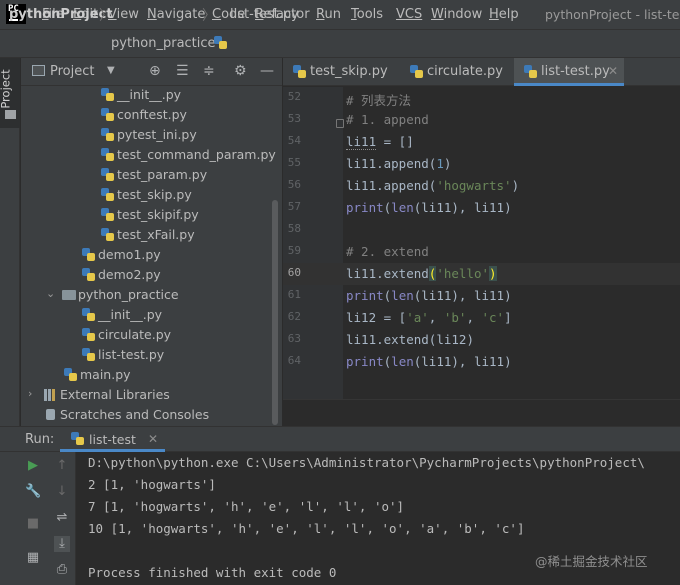  I want to click on tree-item-label: test_xFail.py, so click(156, 234).